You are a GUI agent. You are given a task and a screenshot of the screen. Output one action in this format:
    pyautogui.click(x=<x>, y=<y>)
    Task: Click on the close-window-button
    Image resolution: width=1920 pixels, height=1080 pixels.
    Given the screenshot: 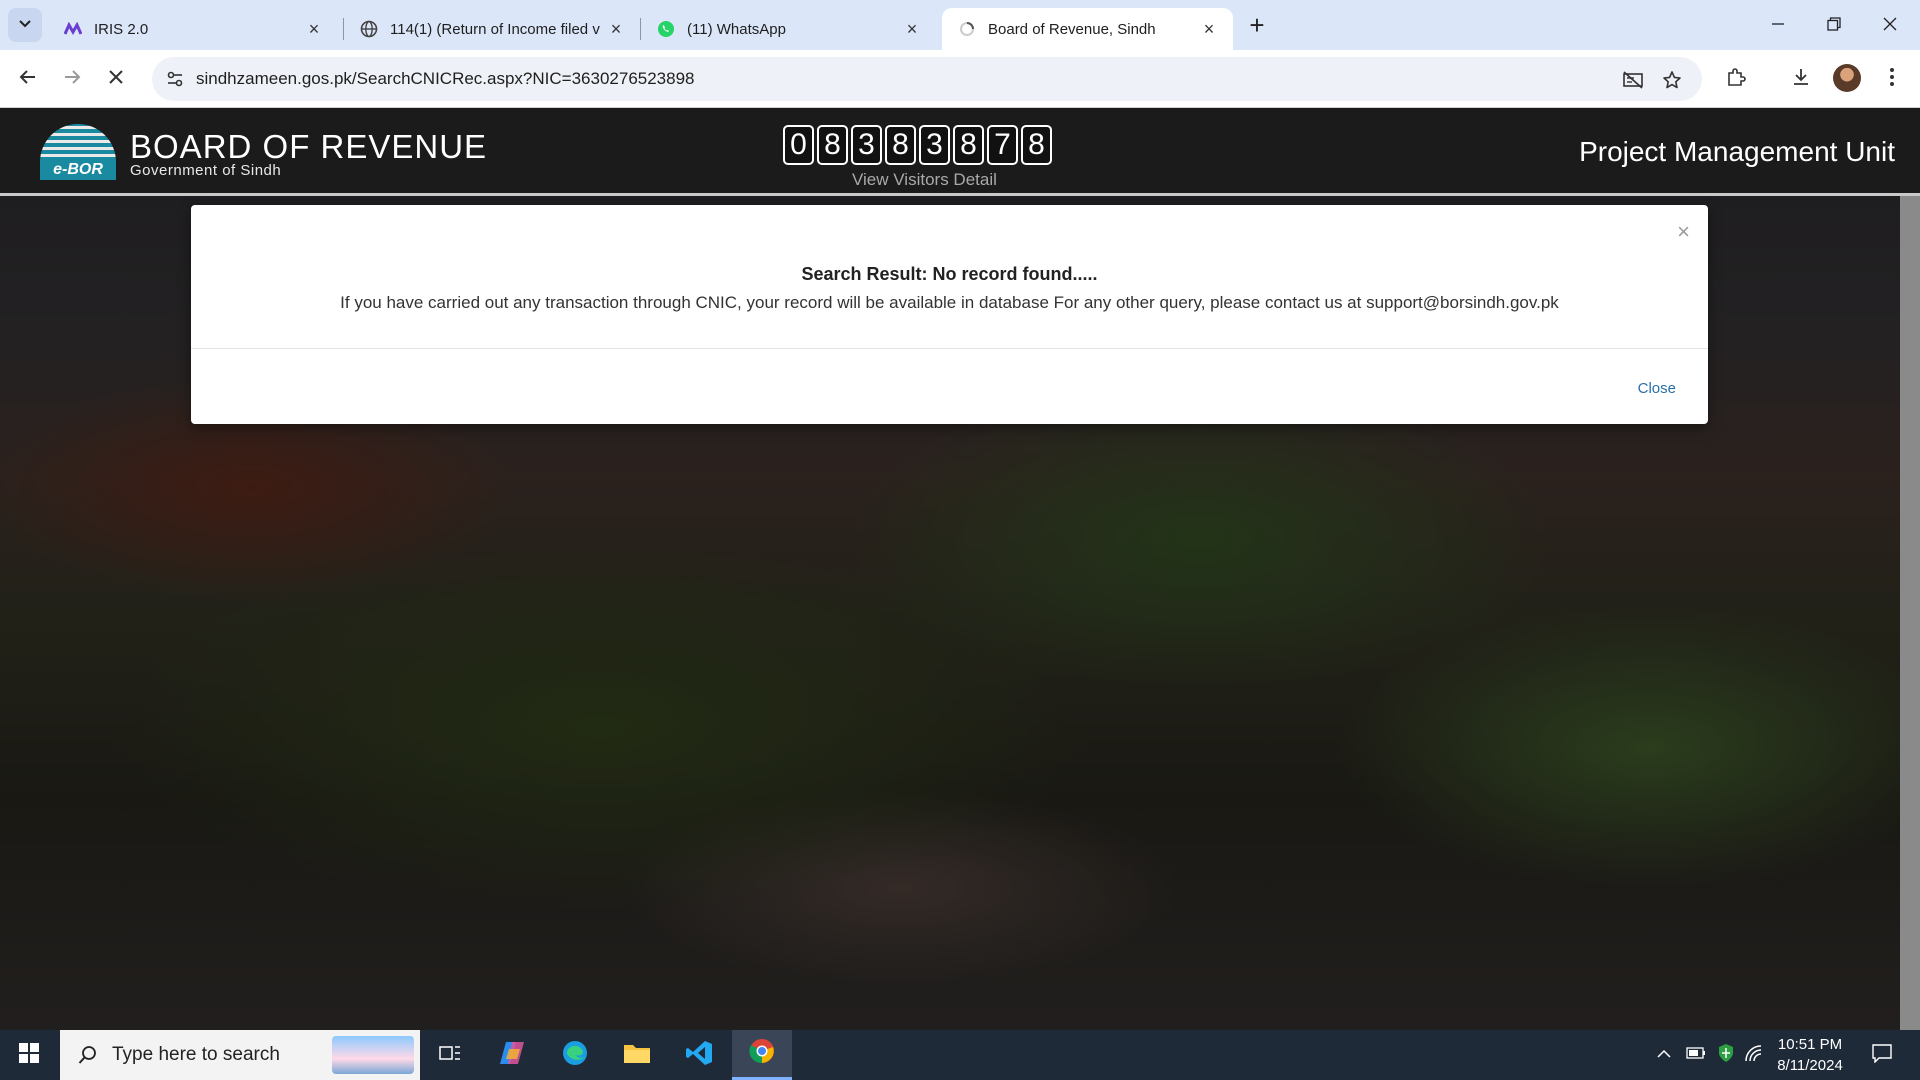 What is the action you would take?
    pyautogui.click(x=1890, y=25)
    